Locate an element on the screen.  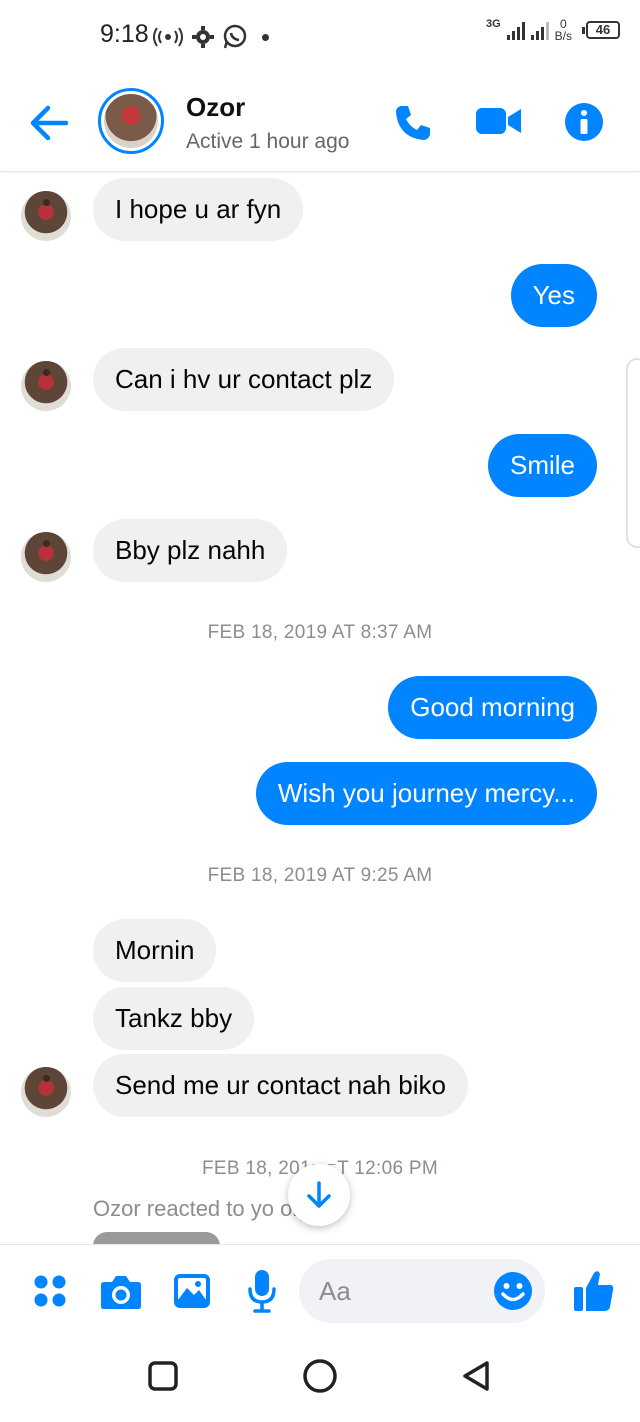
arrow-down-icon is located at coordinates (319, 1194).